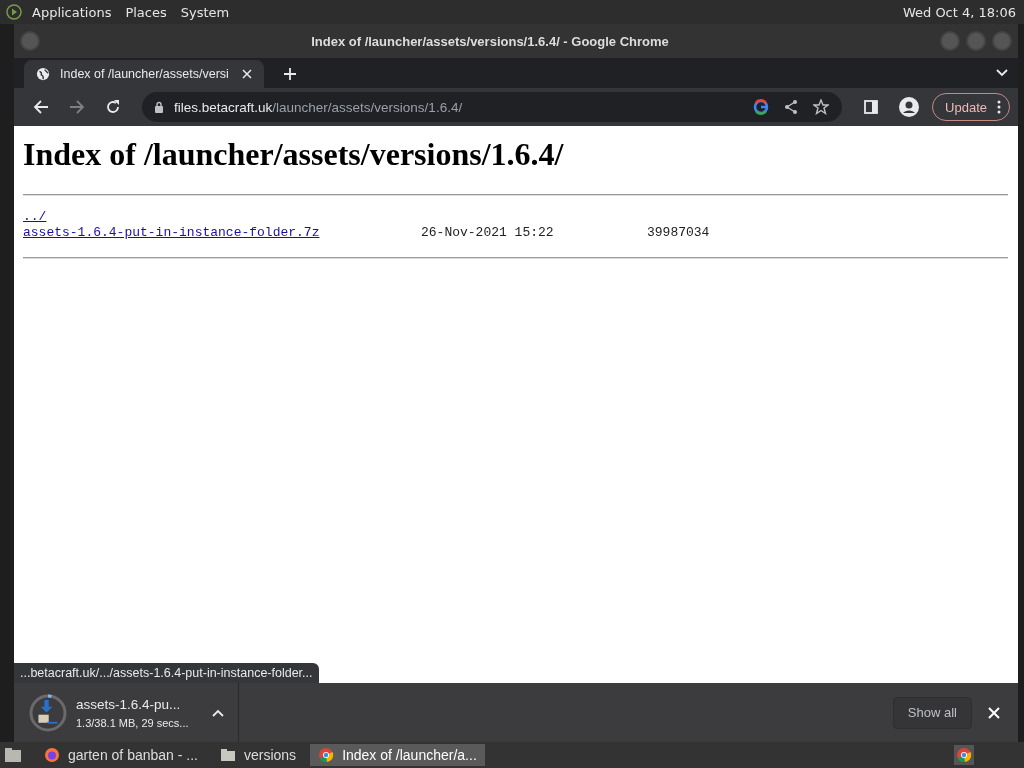  What do you see at coordinates (113, 107) in the screenshot?
I see `reload-icon` at bounding box center [113, 107].